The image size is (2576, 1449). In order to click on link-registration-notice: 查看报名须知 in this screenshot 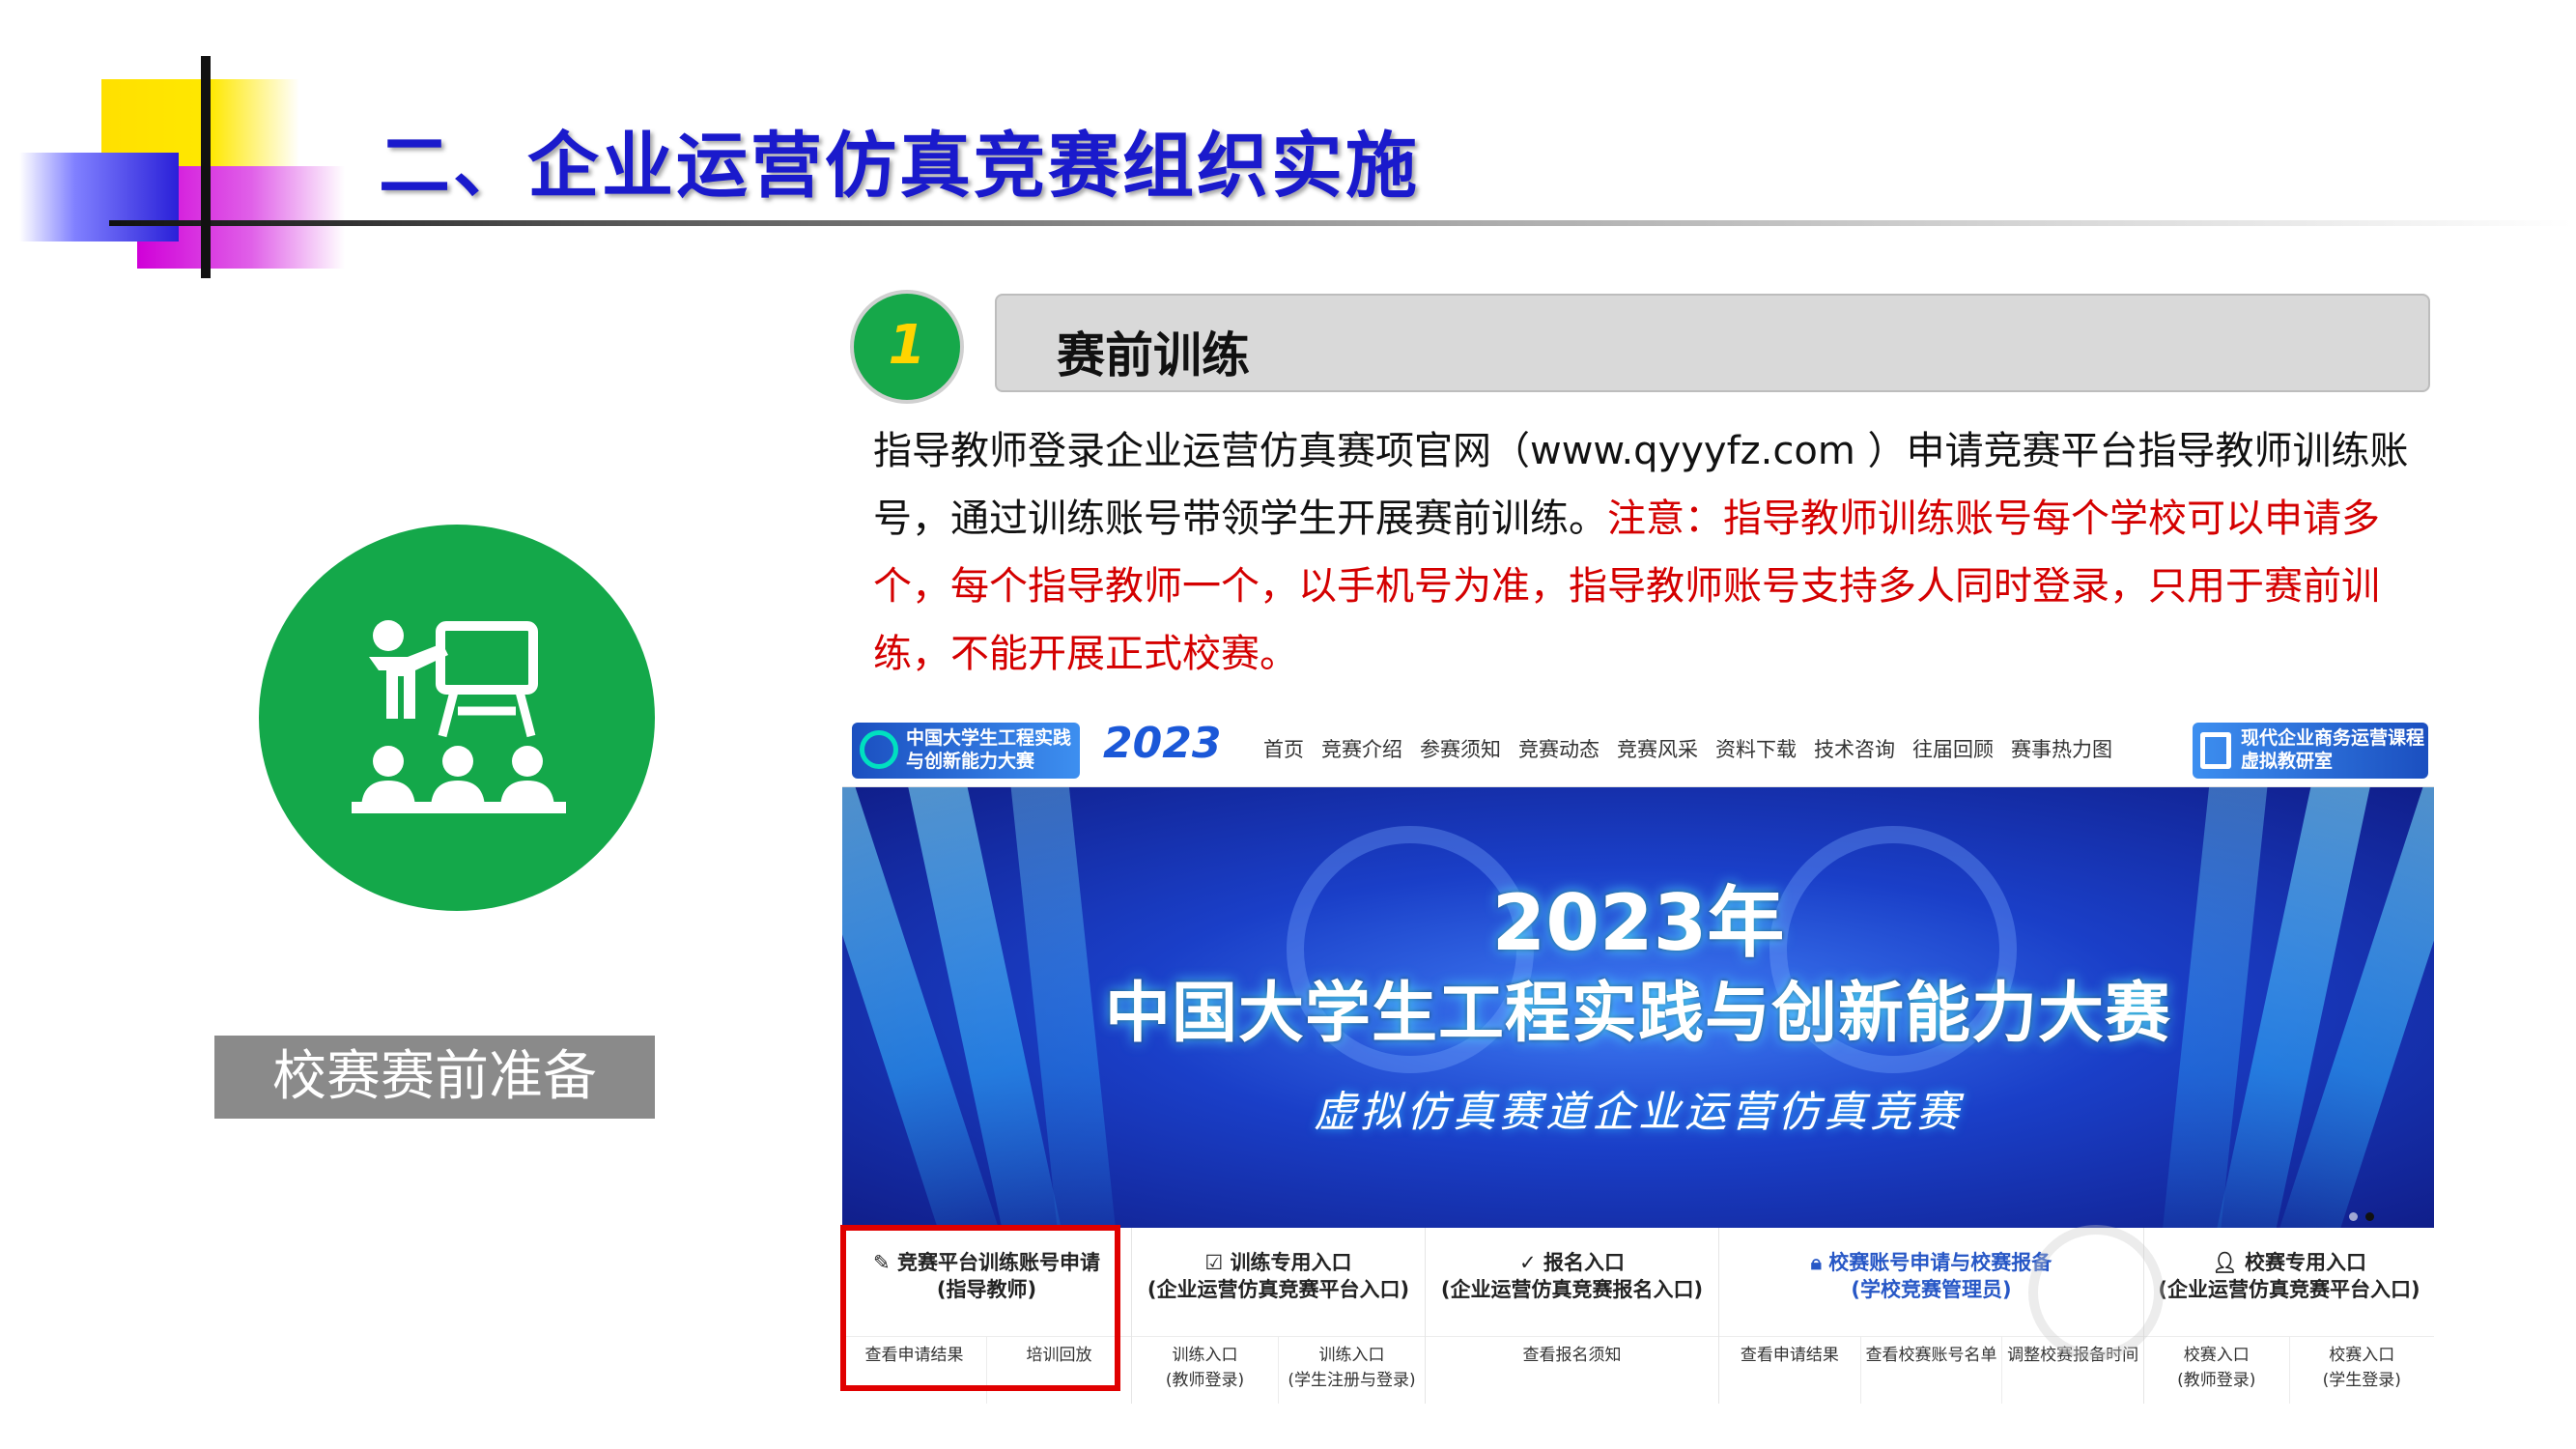, I will do `click(1572, 1370)`.